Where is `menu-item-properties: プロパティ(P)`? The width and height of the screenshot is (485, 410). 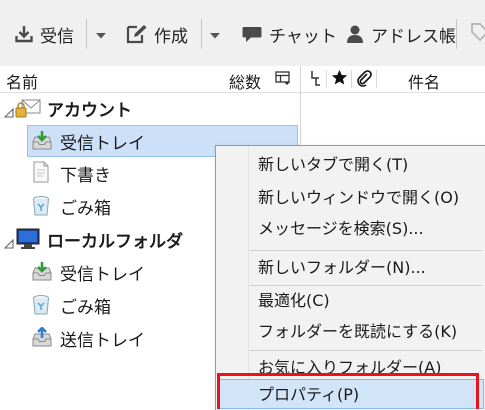 menu-item-properties: プロパティ(P) is located at coordinates (351, 394).